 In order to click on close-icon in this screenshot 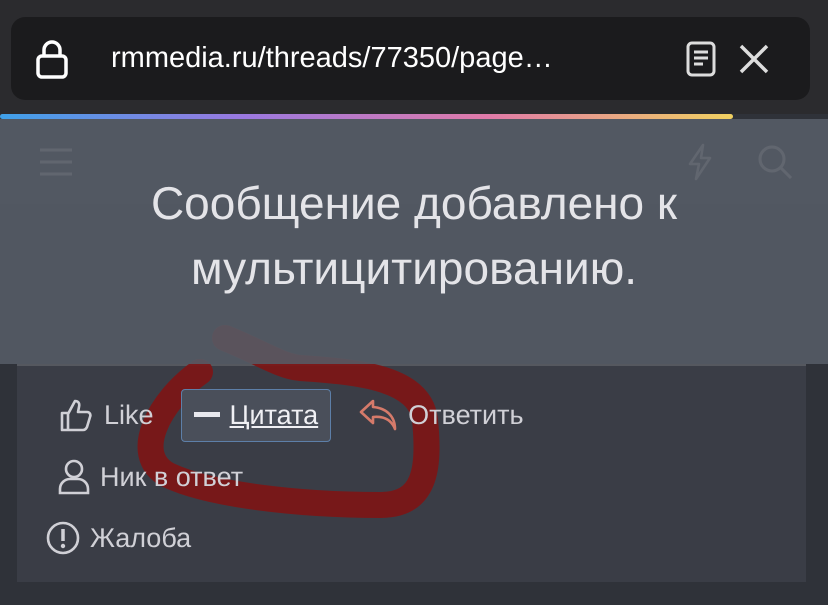, I will do `click(754, 58)`.